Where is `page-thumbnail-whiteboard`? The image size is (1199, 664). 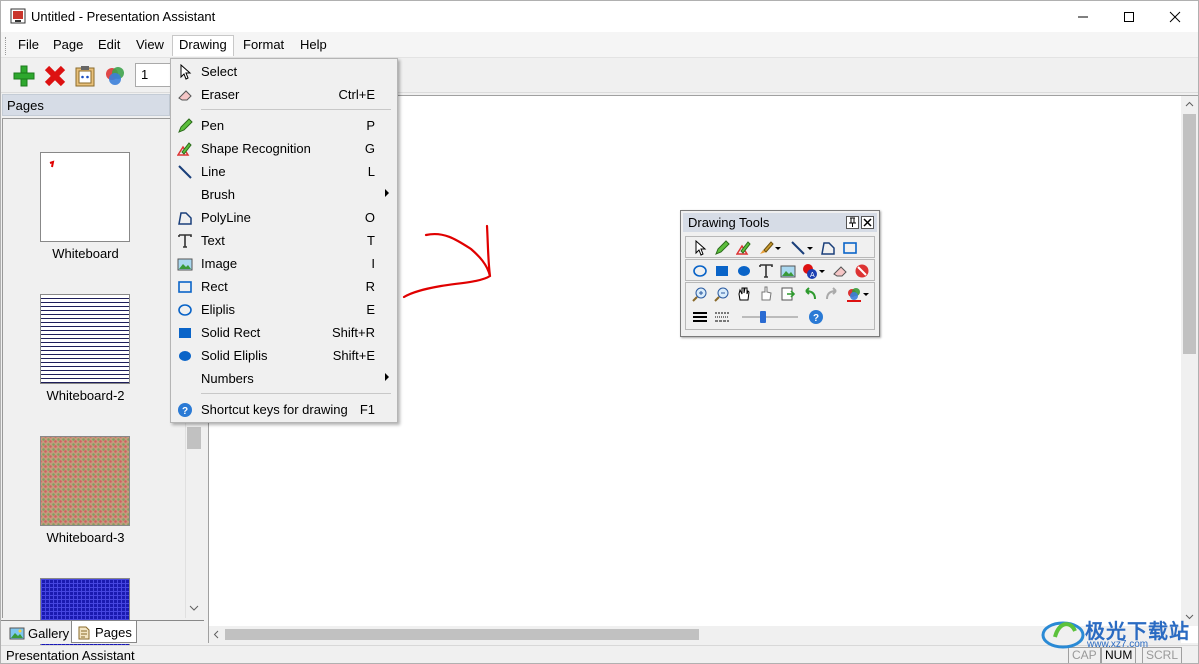 page-thumbnail-whiteboard is located at coordinates (85, 197).